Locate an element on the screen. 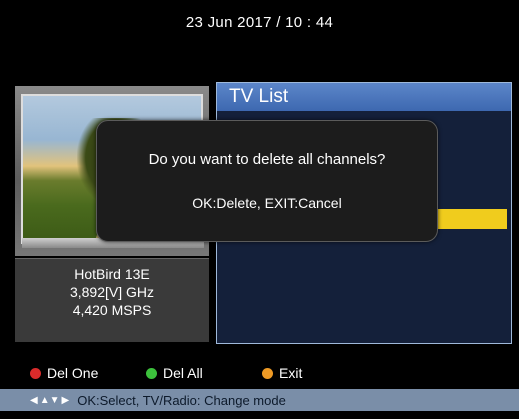 The image size is (519, 419). dialog-hint: OK:Delete, EXIT:Cancel is located at coordinates (267, 203).